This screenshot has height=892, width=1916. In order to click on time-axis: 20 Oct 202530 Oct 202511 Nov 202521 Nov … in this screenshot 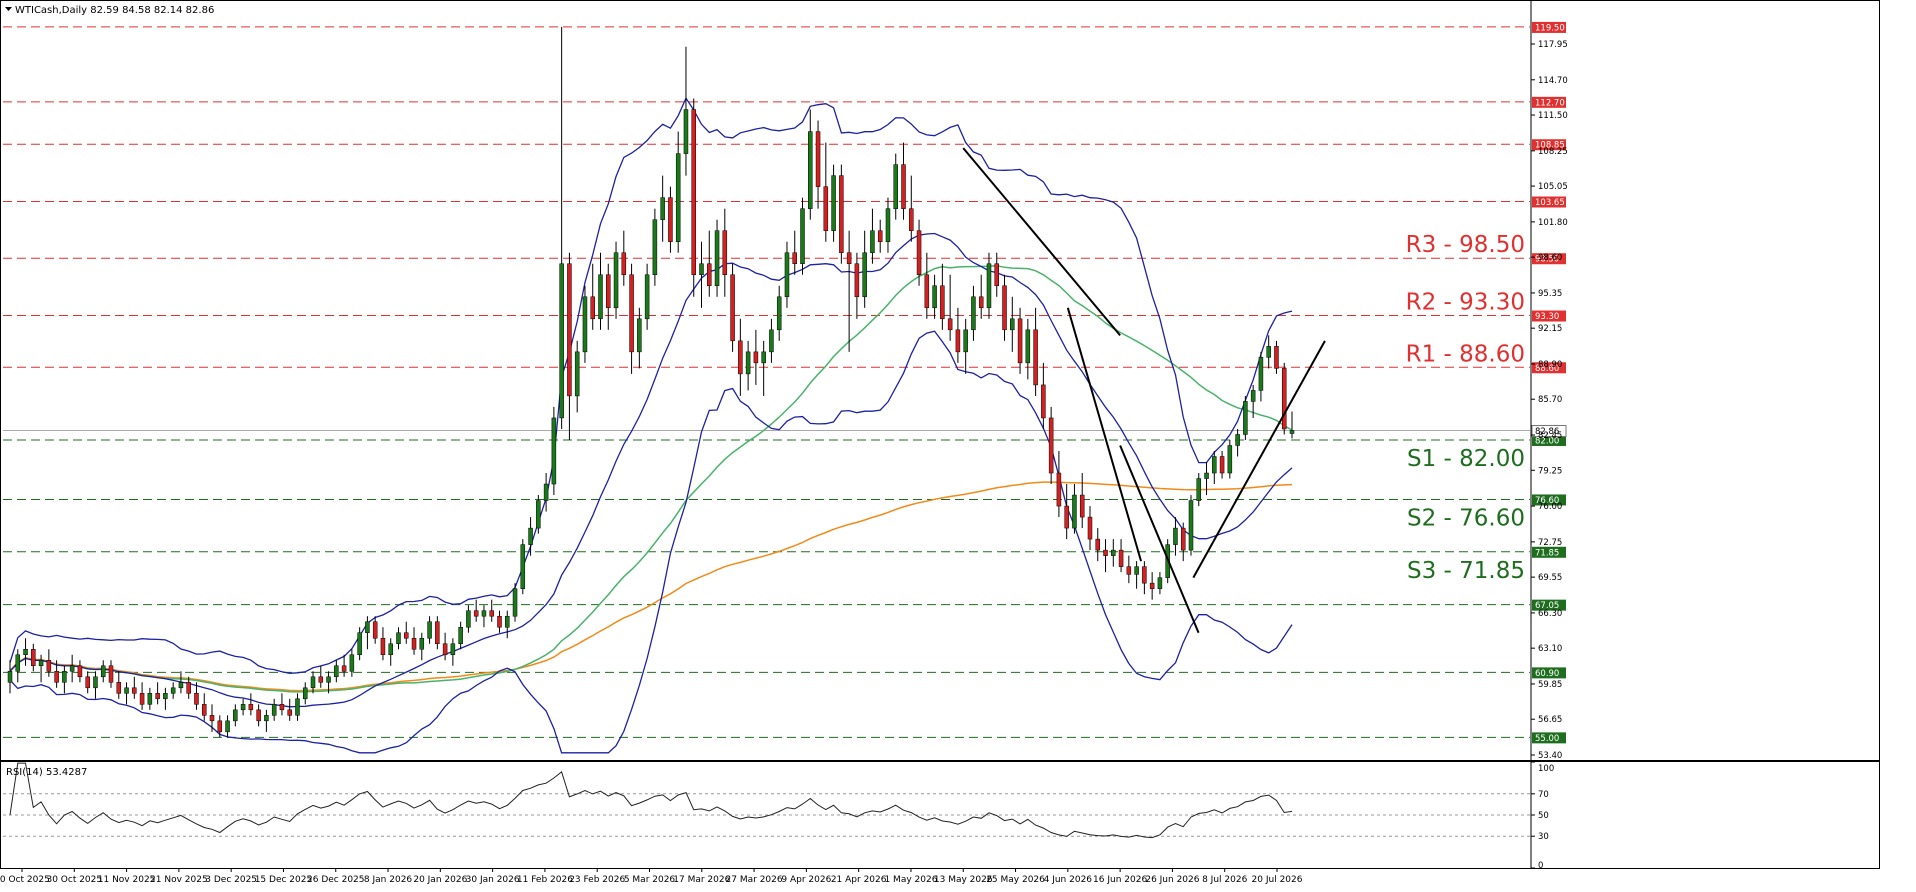, I will do `click(651, 876)`.